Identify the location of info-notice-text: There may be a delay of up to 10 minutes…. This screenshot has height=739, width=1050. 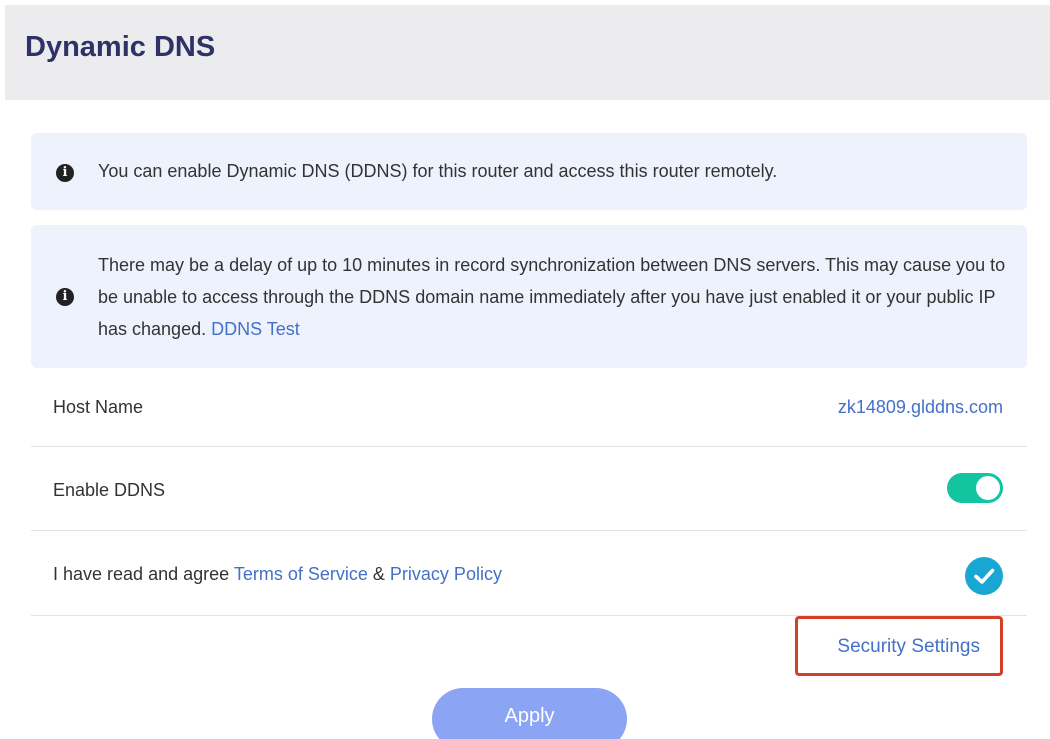
(552, 297).